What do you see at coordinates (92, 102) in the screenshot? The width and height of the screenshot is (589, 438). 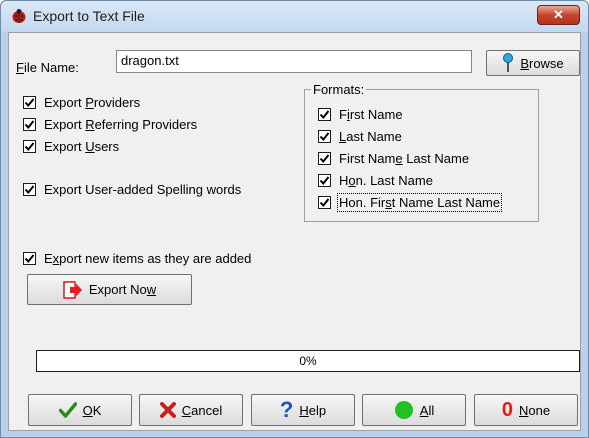 I see `export-providers-label: Export Providers` at bounding box center [92, 102].